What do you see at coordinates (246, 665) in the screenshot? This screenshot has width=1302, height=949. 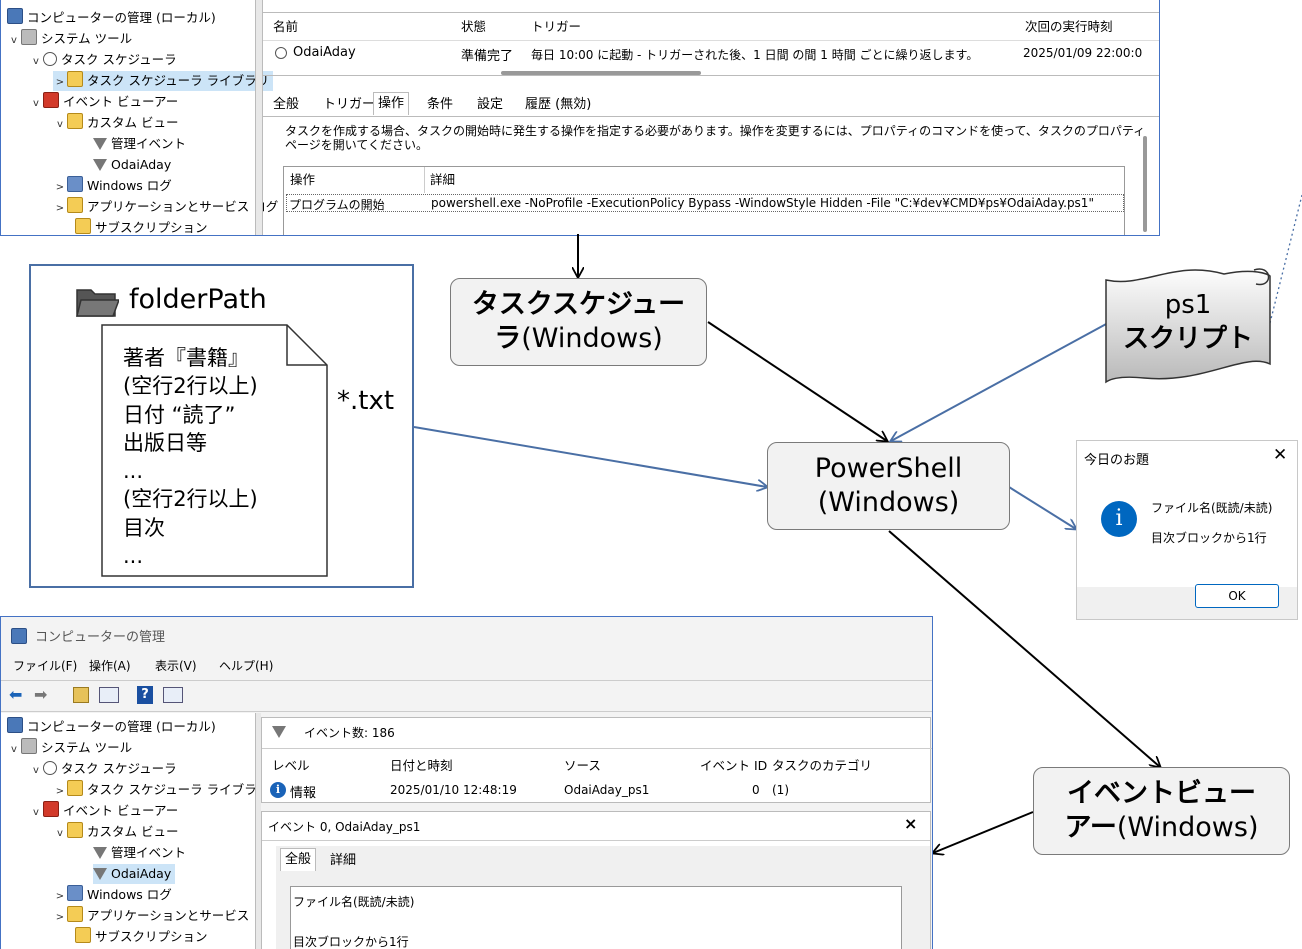 I see `menu-help: ヘルプ(H)` at bounding box center [246, 665].